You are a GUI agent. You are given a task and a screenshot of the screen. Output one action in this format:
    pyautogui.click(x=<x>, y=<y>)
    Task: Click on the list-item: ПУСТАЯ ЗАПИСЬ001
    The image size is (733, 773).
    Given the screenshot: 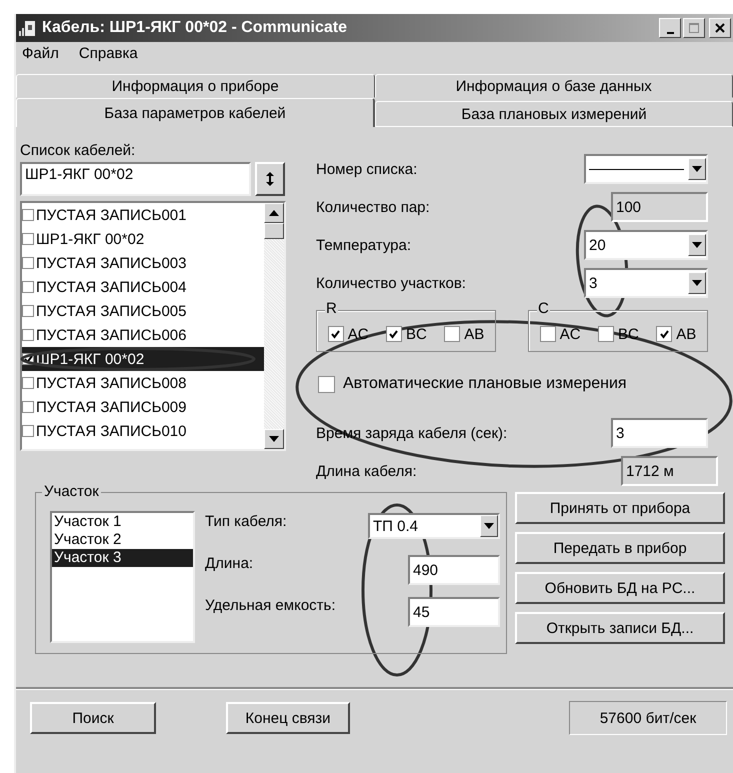 What is the action you would take?
    pyautogui.click(x=143, y=215)
    